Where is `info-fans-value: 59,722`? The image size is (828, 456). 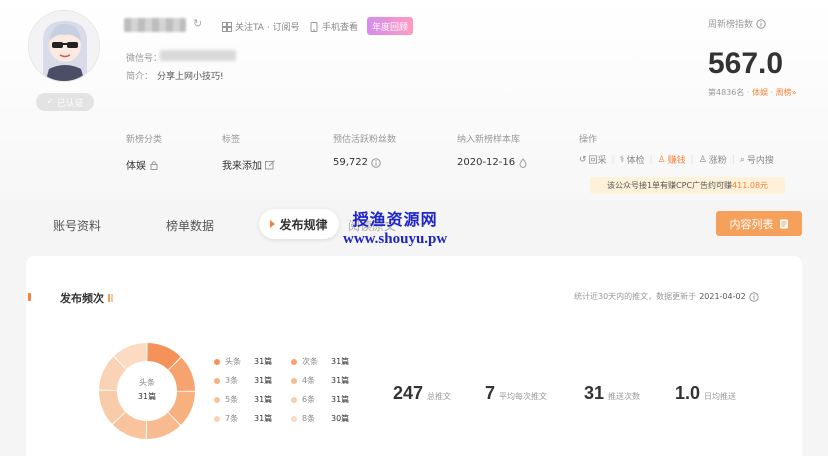
info-fans-value: 59,722 is located at coordinates (350, 162).